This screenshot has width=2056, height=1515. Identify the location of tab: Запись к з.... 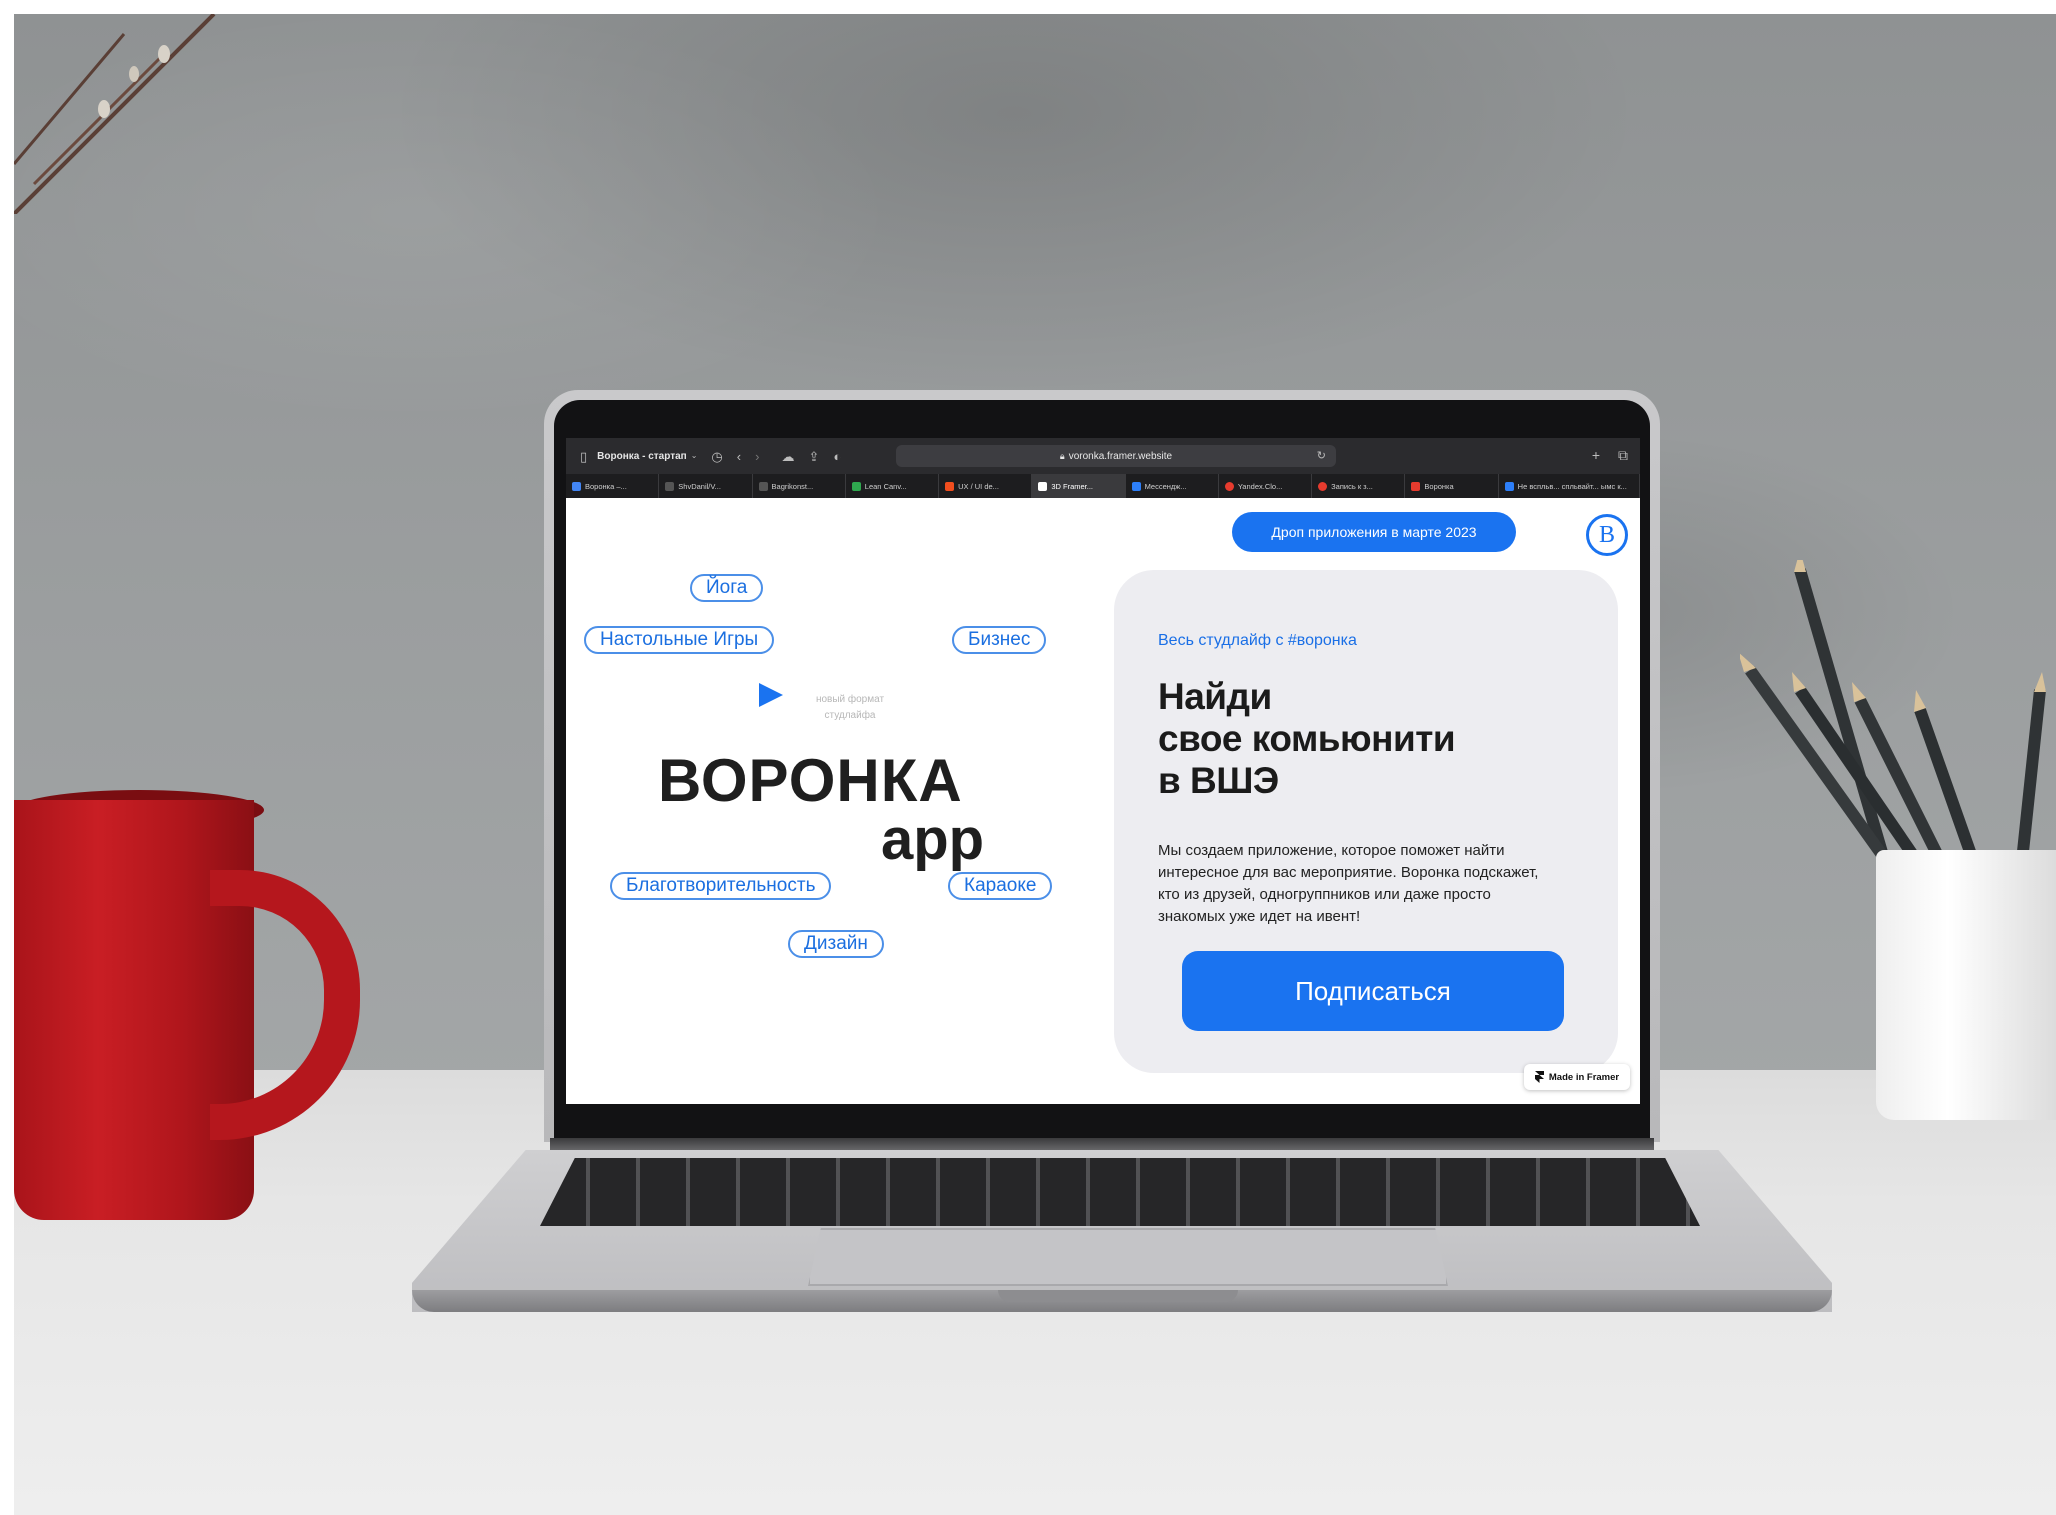
(1359, 486).